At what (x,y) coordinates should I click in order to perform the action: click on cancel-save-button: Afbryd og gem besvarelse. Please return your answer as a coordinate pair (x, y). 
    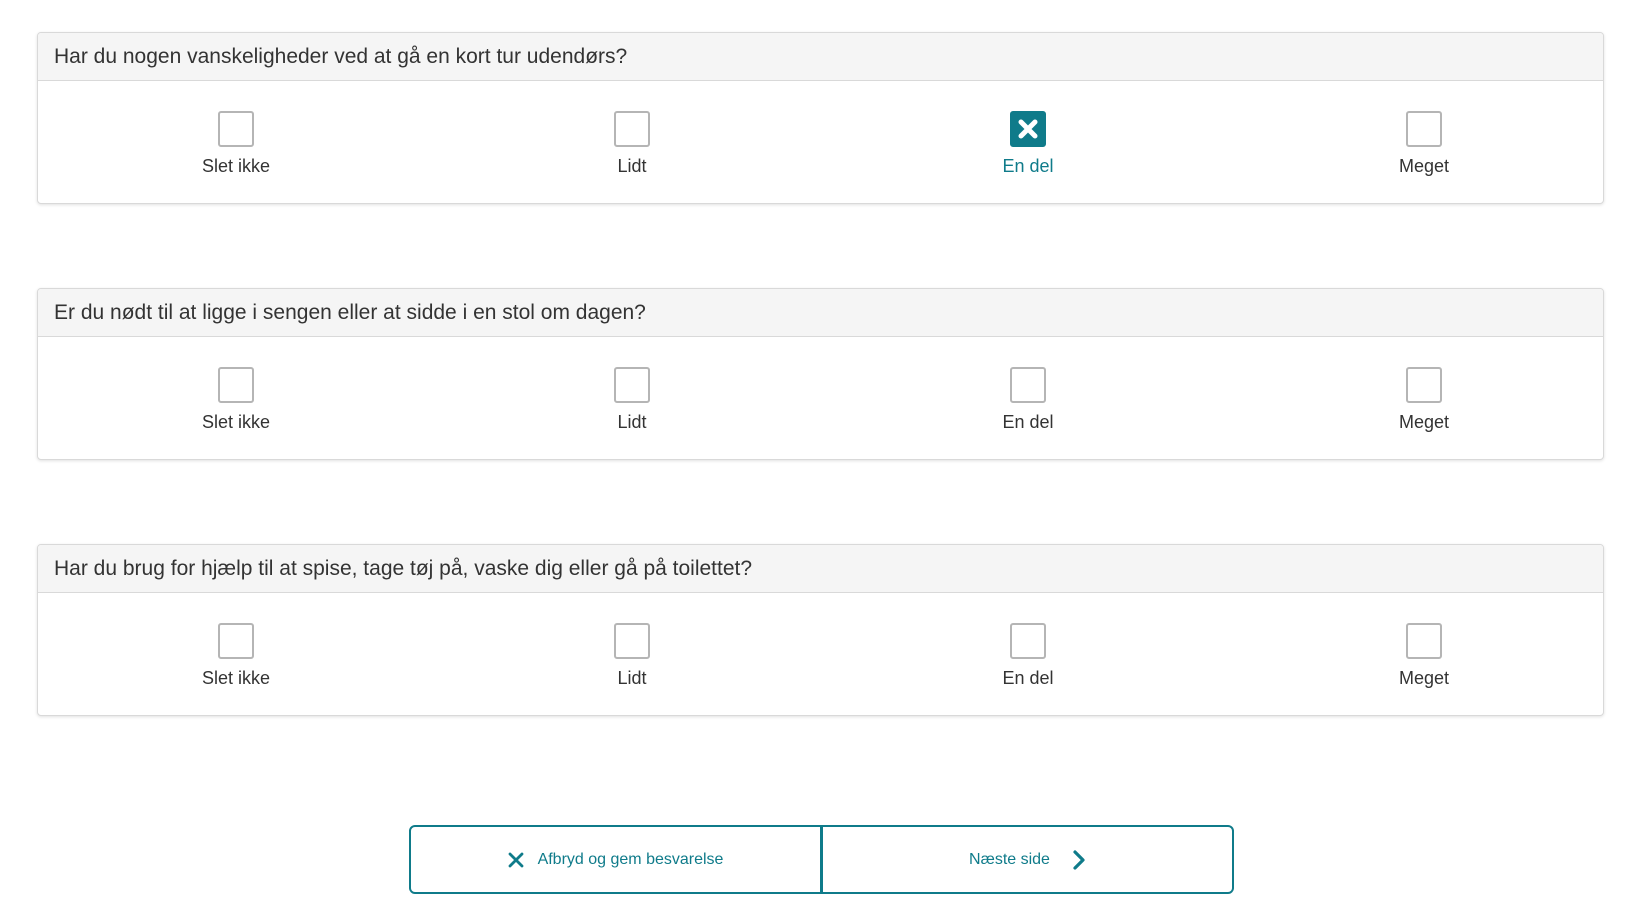
    Looking at the image, I should click on (615, 859).